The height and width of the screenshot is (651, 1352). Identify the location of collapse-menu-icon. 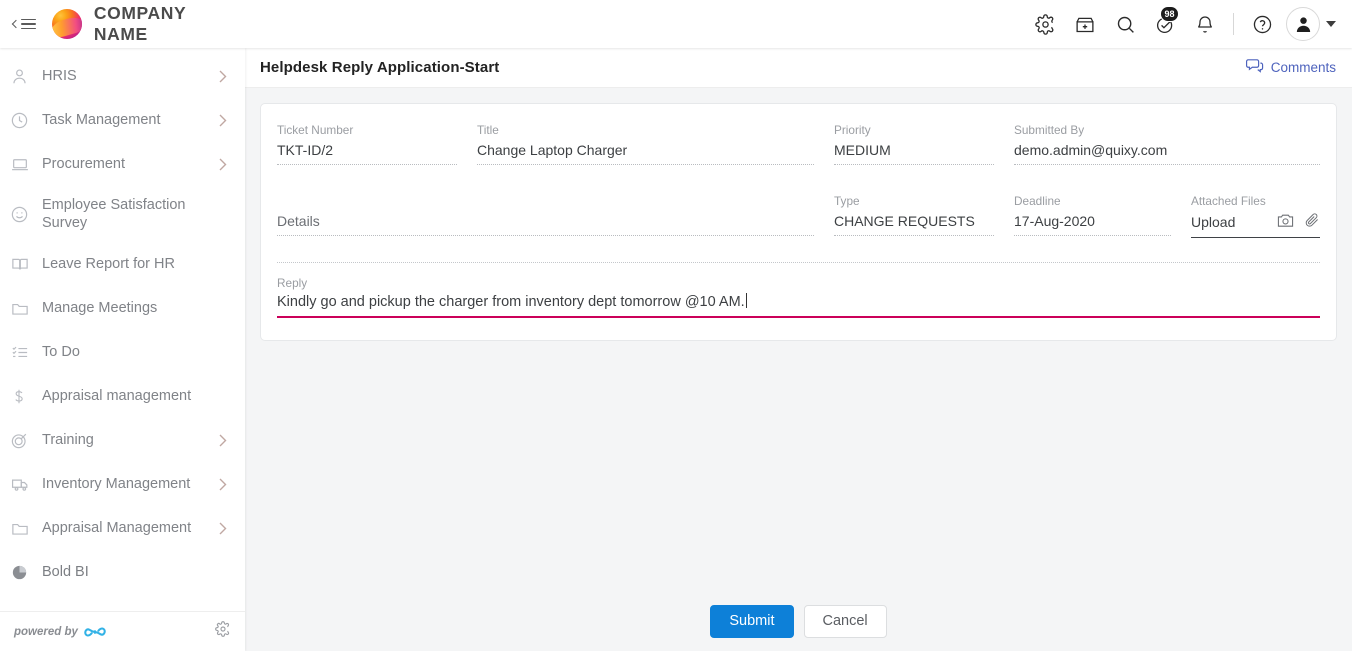
(24, 24).